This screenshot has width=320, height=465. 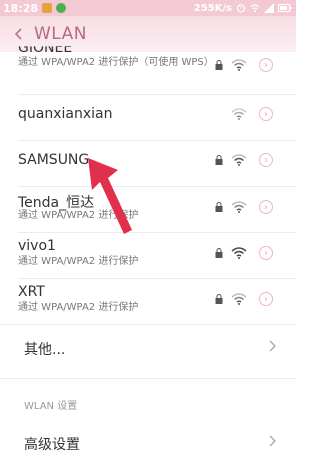 What do you see at coordinates (51, 406) in the screenshot?
I see `section-header-wlan-settings: WLAN 设置` at bounding box center [51, 406].